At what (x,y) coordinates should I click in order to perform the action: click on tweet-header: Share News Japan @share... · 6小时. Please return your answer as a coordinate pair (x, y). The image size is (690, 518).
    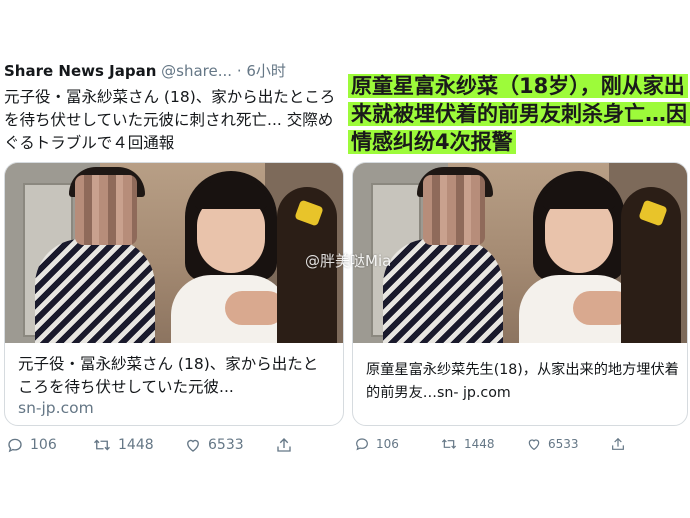
    Looking at the image, I should click on (145, 70).